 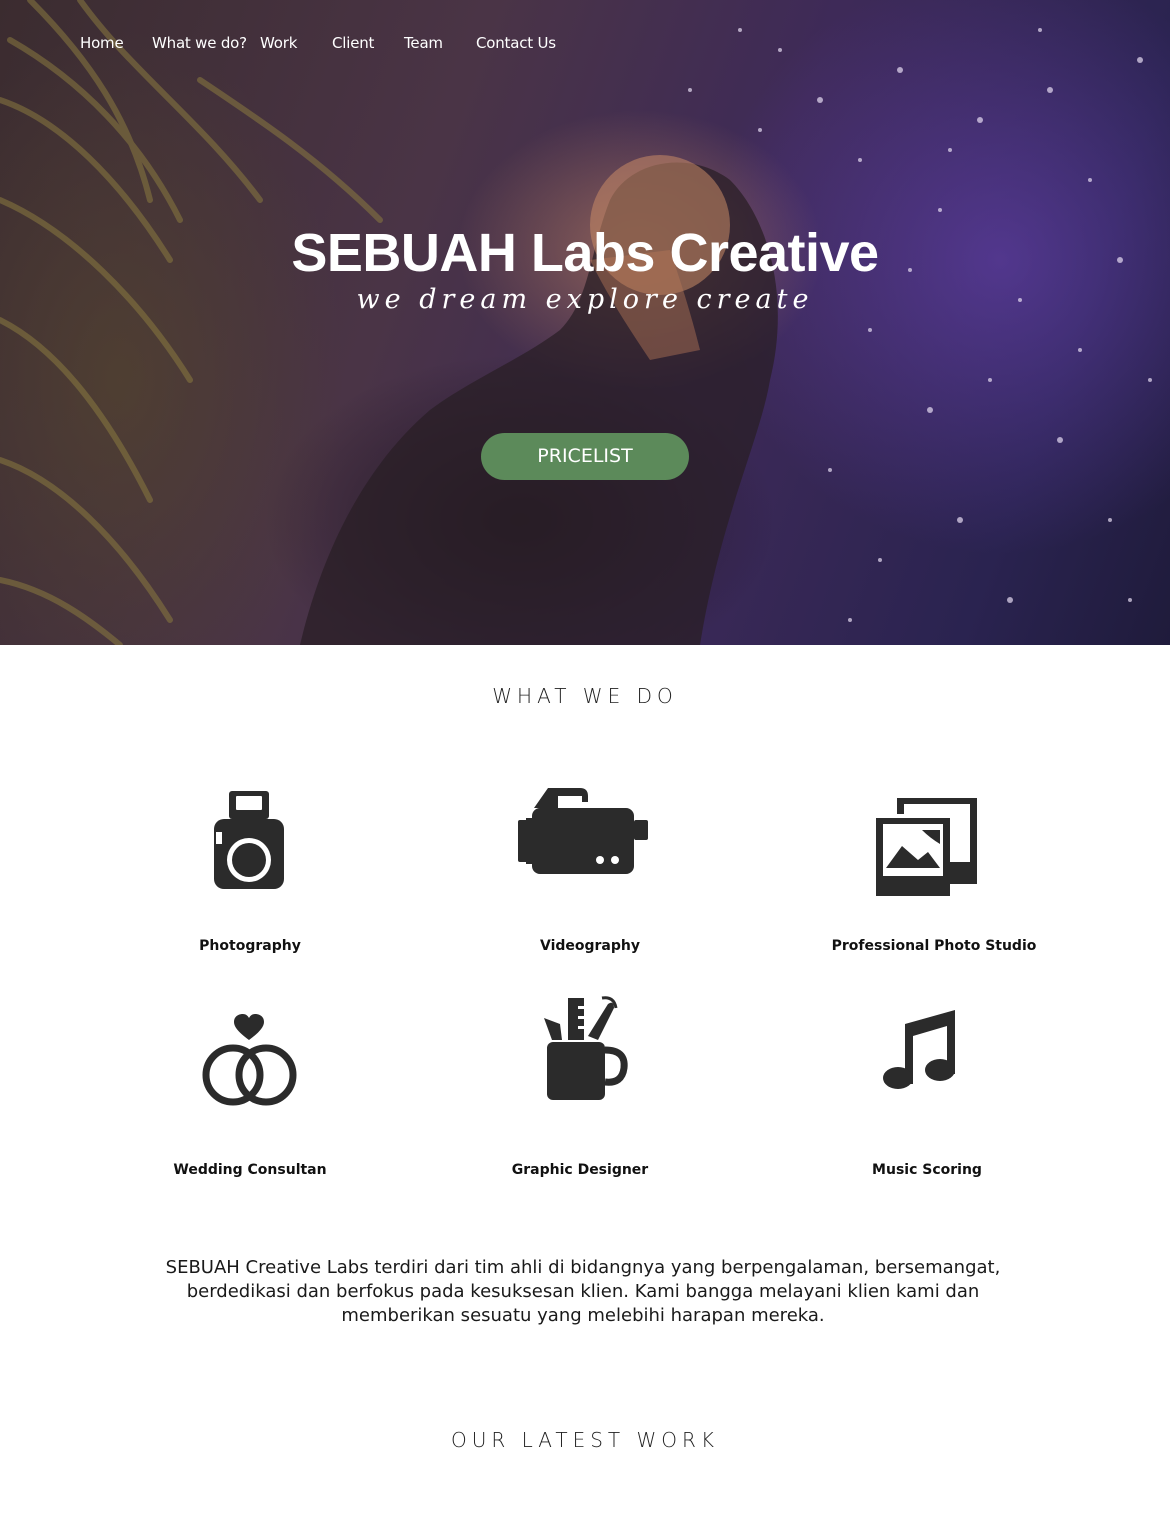 I want to click on service-wedding: Wedding Consultan, so click(x=250, y=1094).